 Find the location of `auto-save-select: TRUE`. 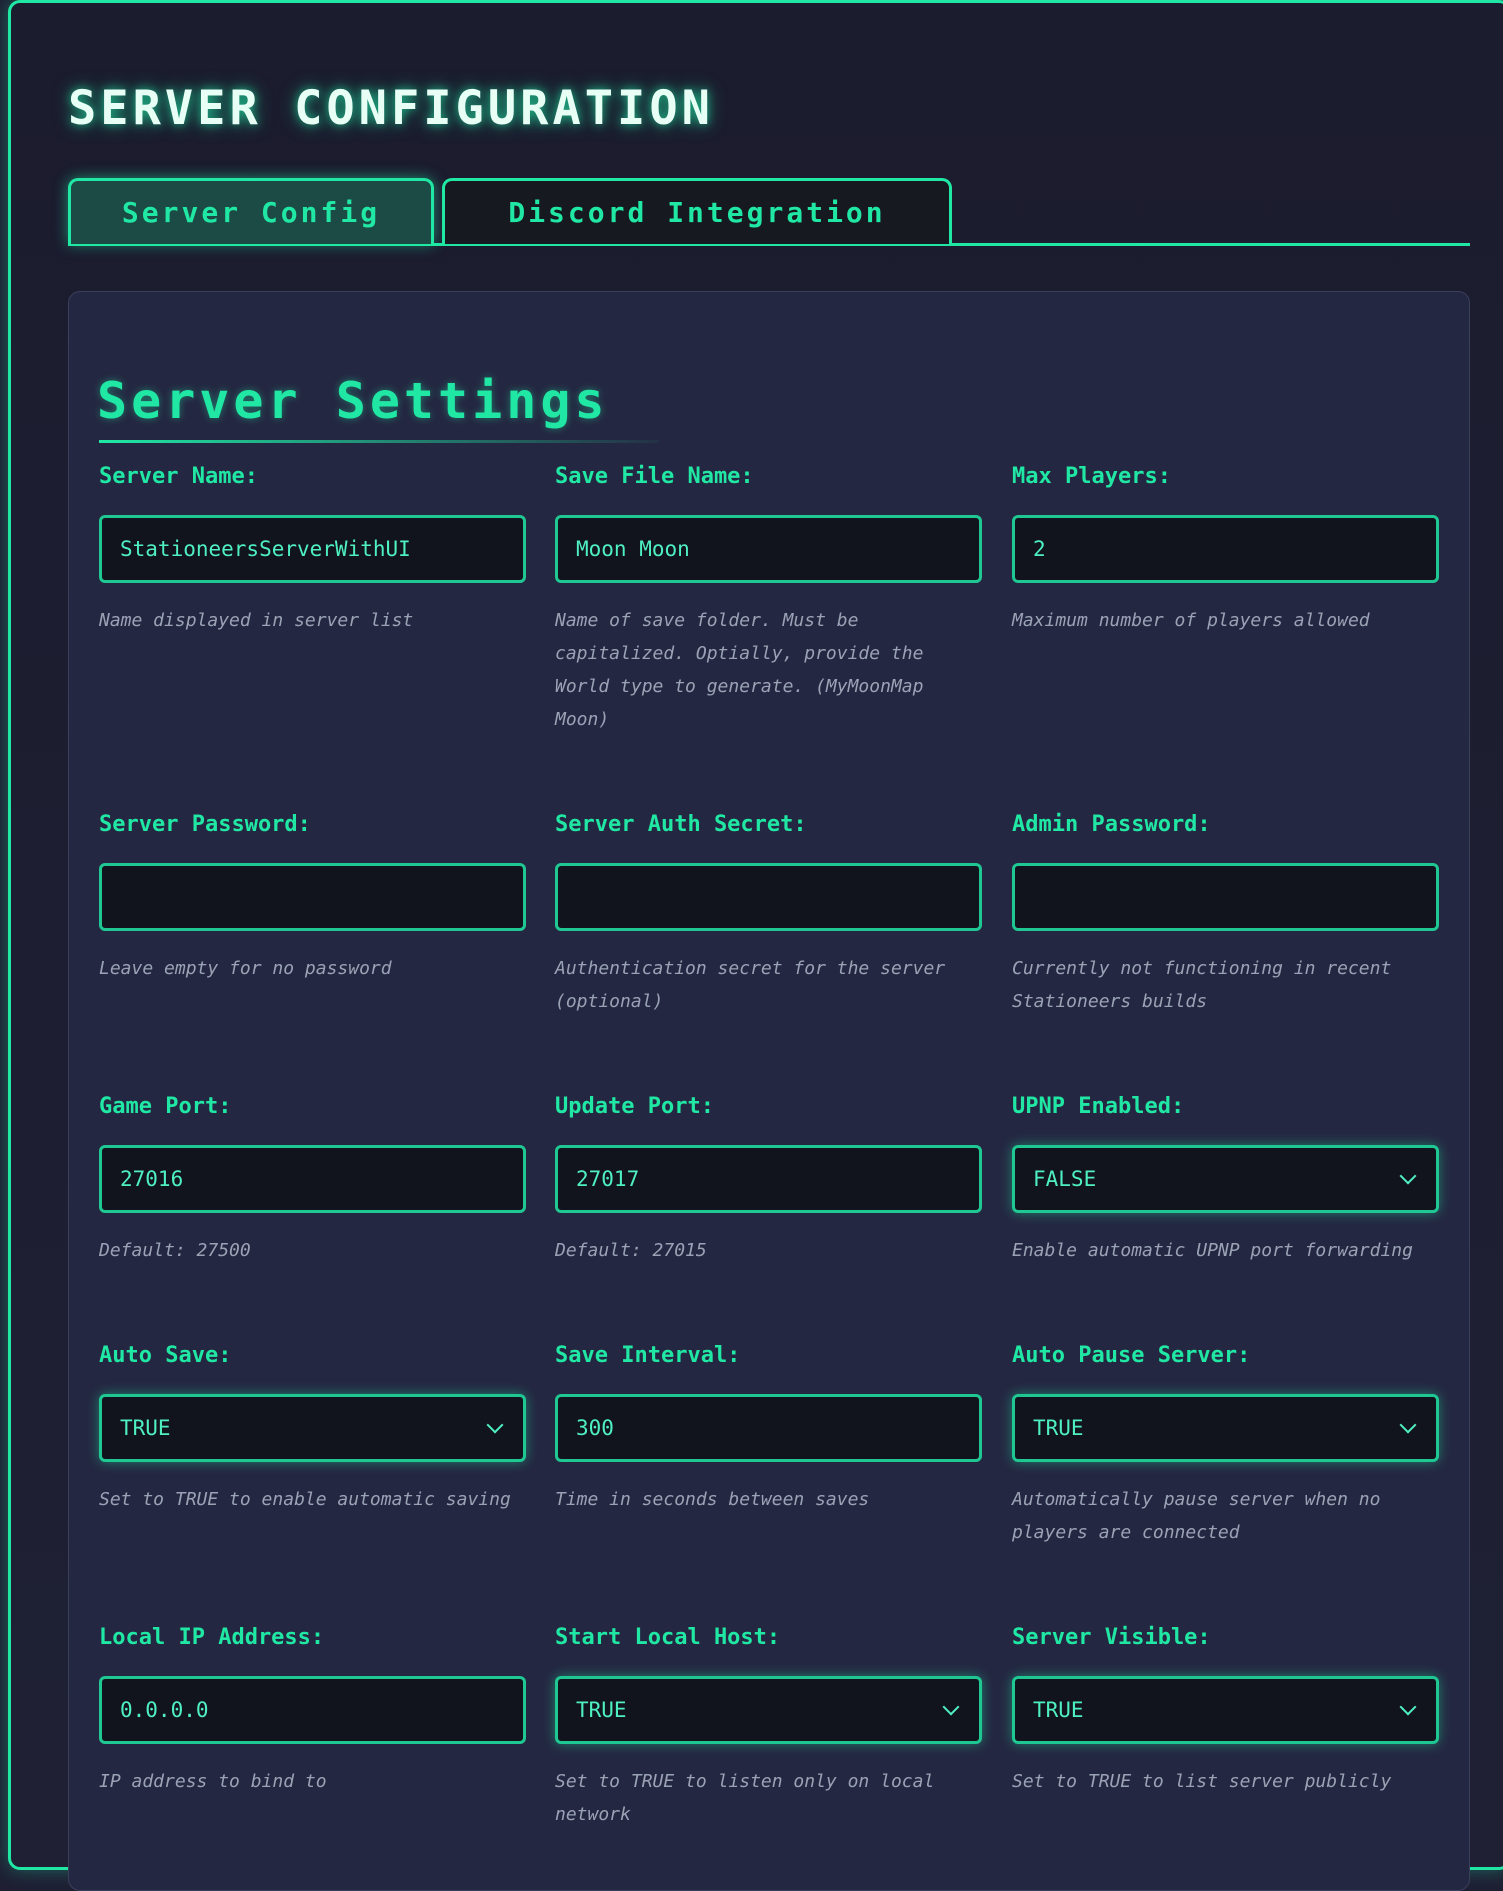

auto-save-select: TRUE is located at coordinates (312, 1428).